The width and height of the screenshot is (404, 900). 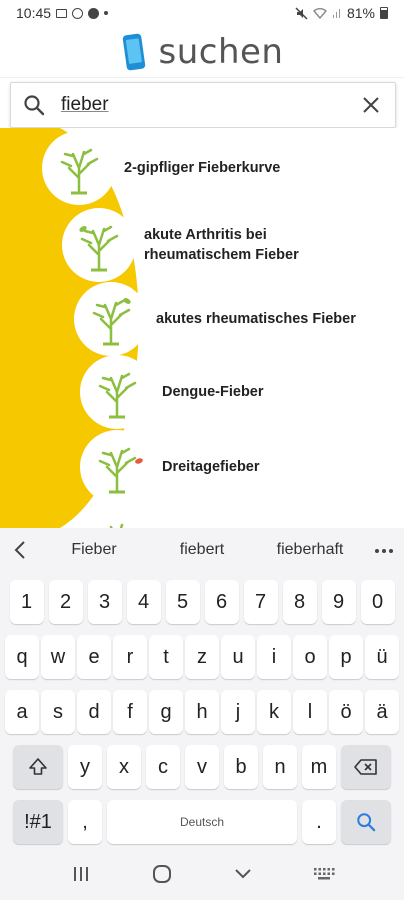 What do you see at coordinates (319, 13) in the screenshot?
I see `wifi-icon` at bounding box center [319, 13].